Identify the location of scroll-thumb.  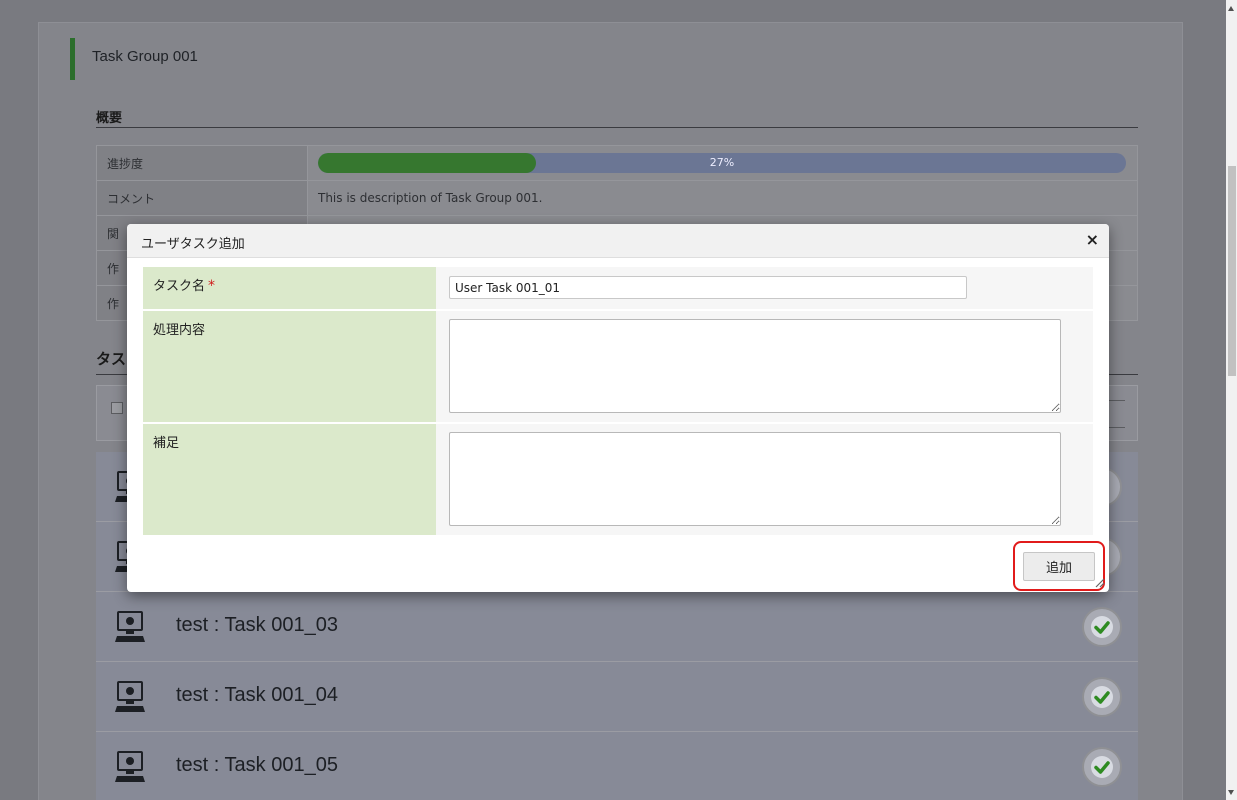
(1232, 271).